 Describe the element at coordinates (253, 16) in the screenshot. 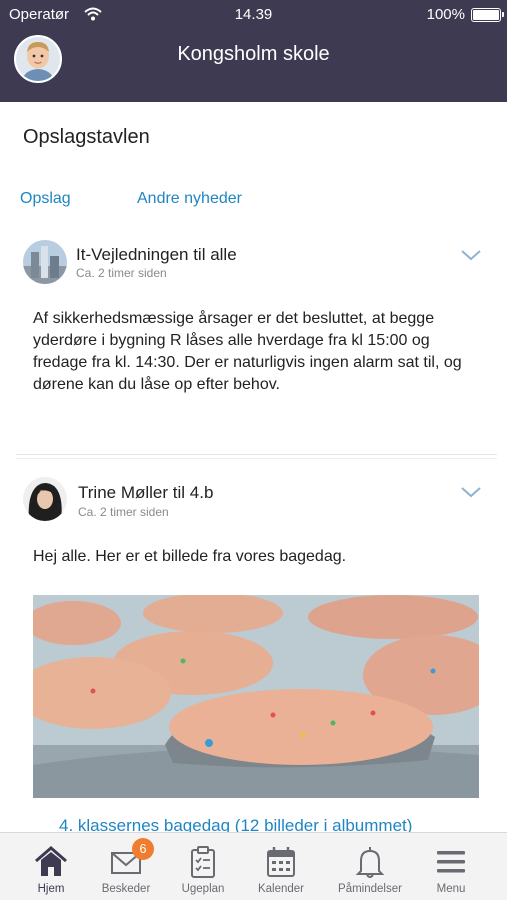

I see `status-bar: Operatør 14.39 100%` at that location.